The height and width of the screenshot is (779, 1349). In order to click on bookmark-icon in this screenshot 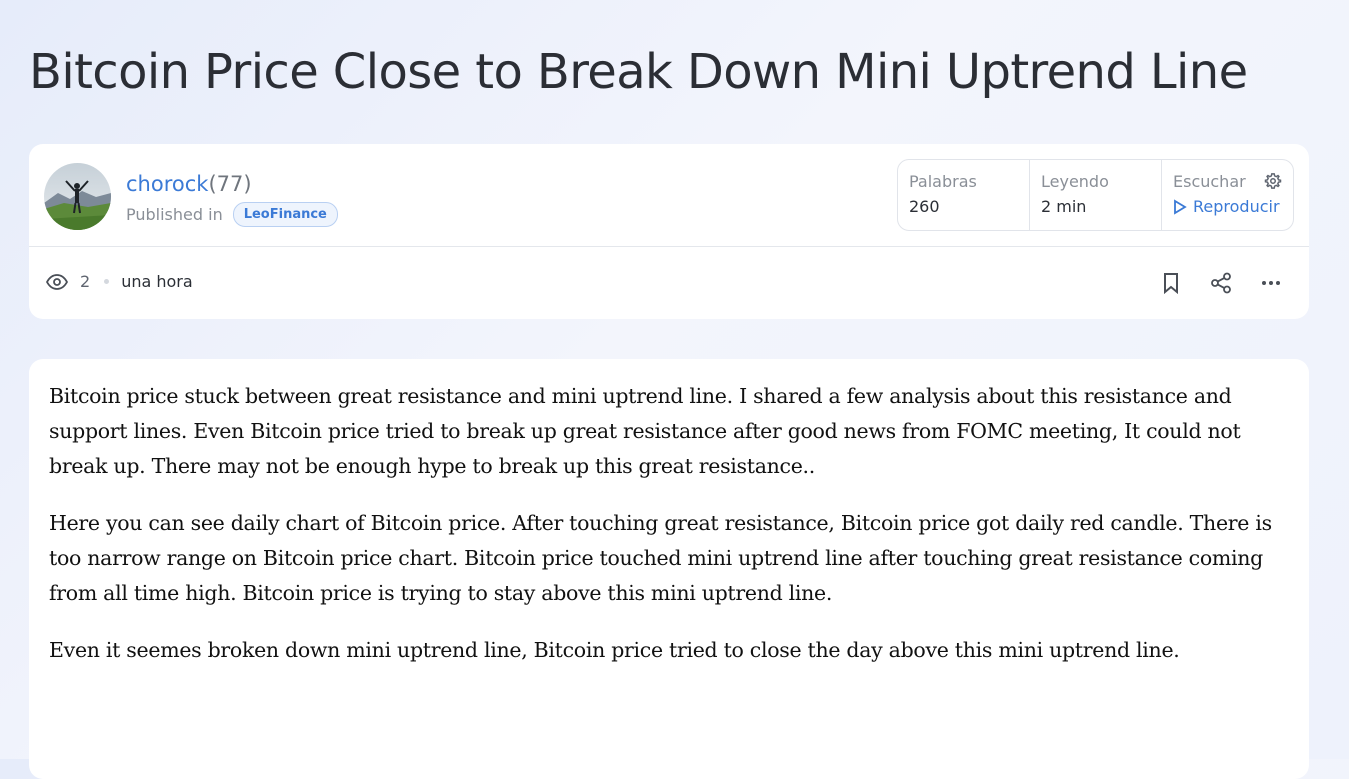, I will do `click(1171, 283)`.